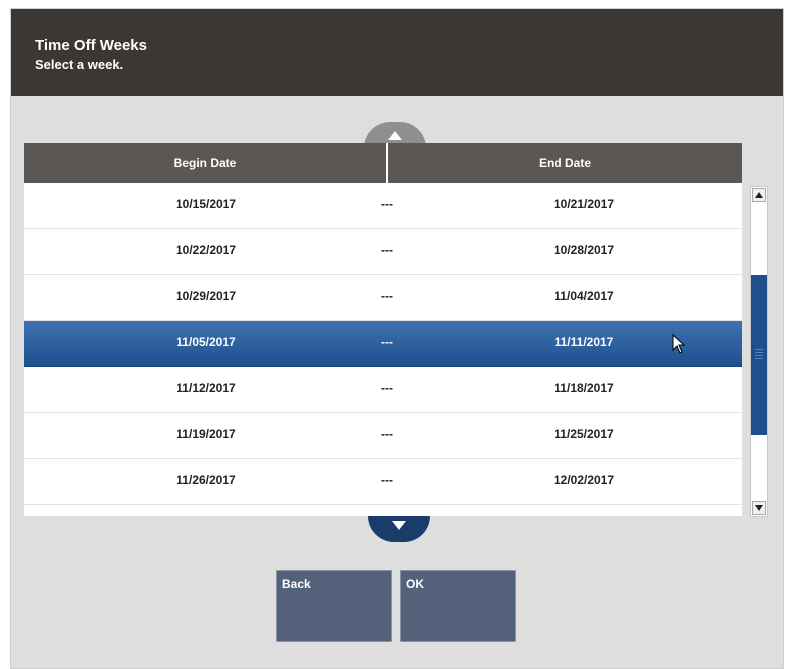  I want to click on end-date-cell: 11/18/2017, so click(584, 388).